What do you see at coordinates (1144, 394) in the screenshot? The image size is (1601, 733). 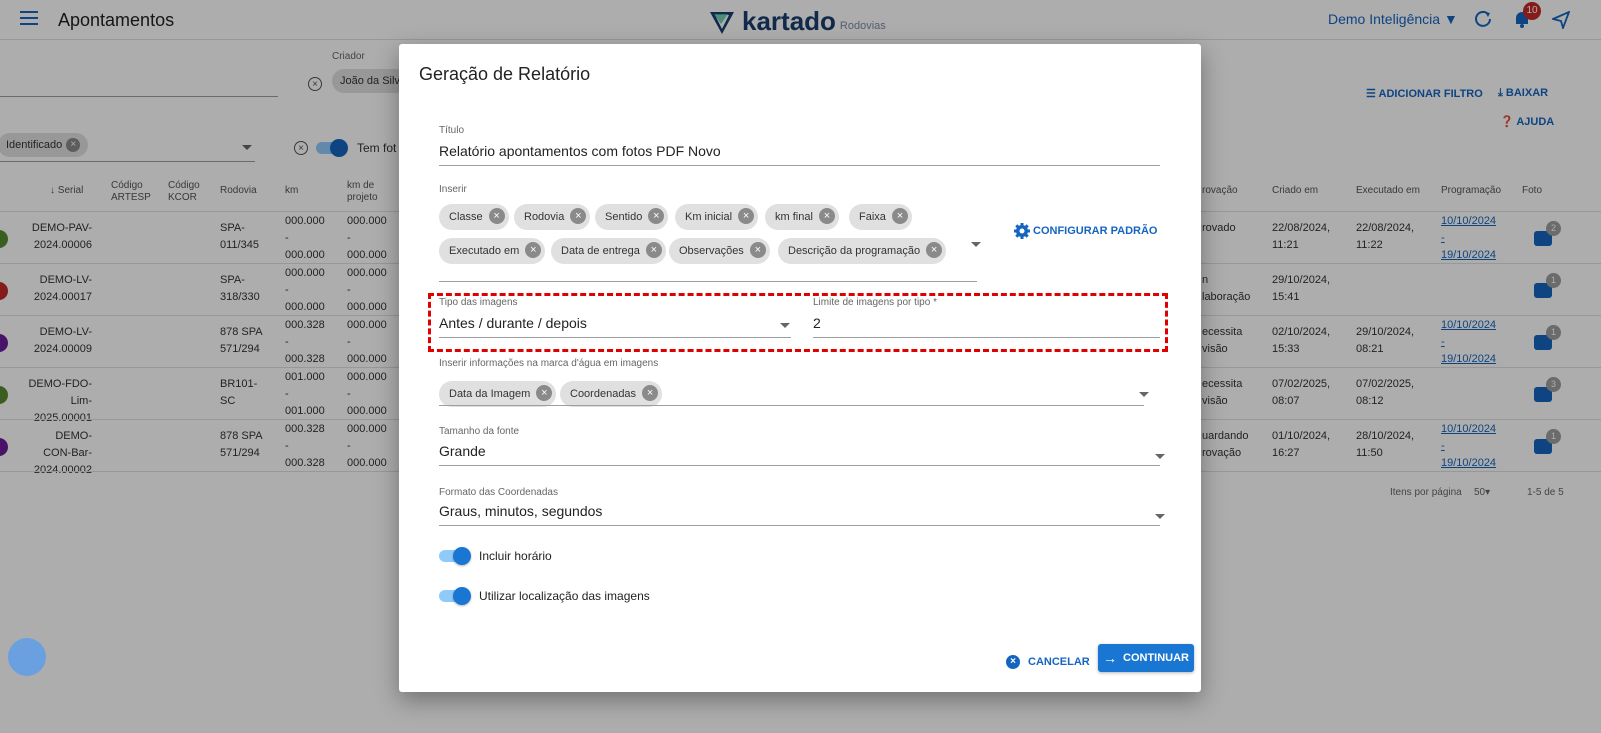 I see `watermark-dropdown-icon` at bounding box center [1144, 394].